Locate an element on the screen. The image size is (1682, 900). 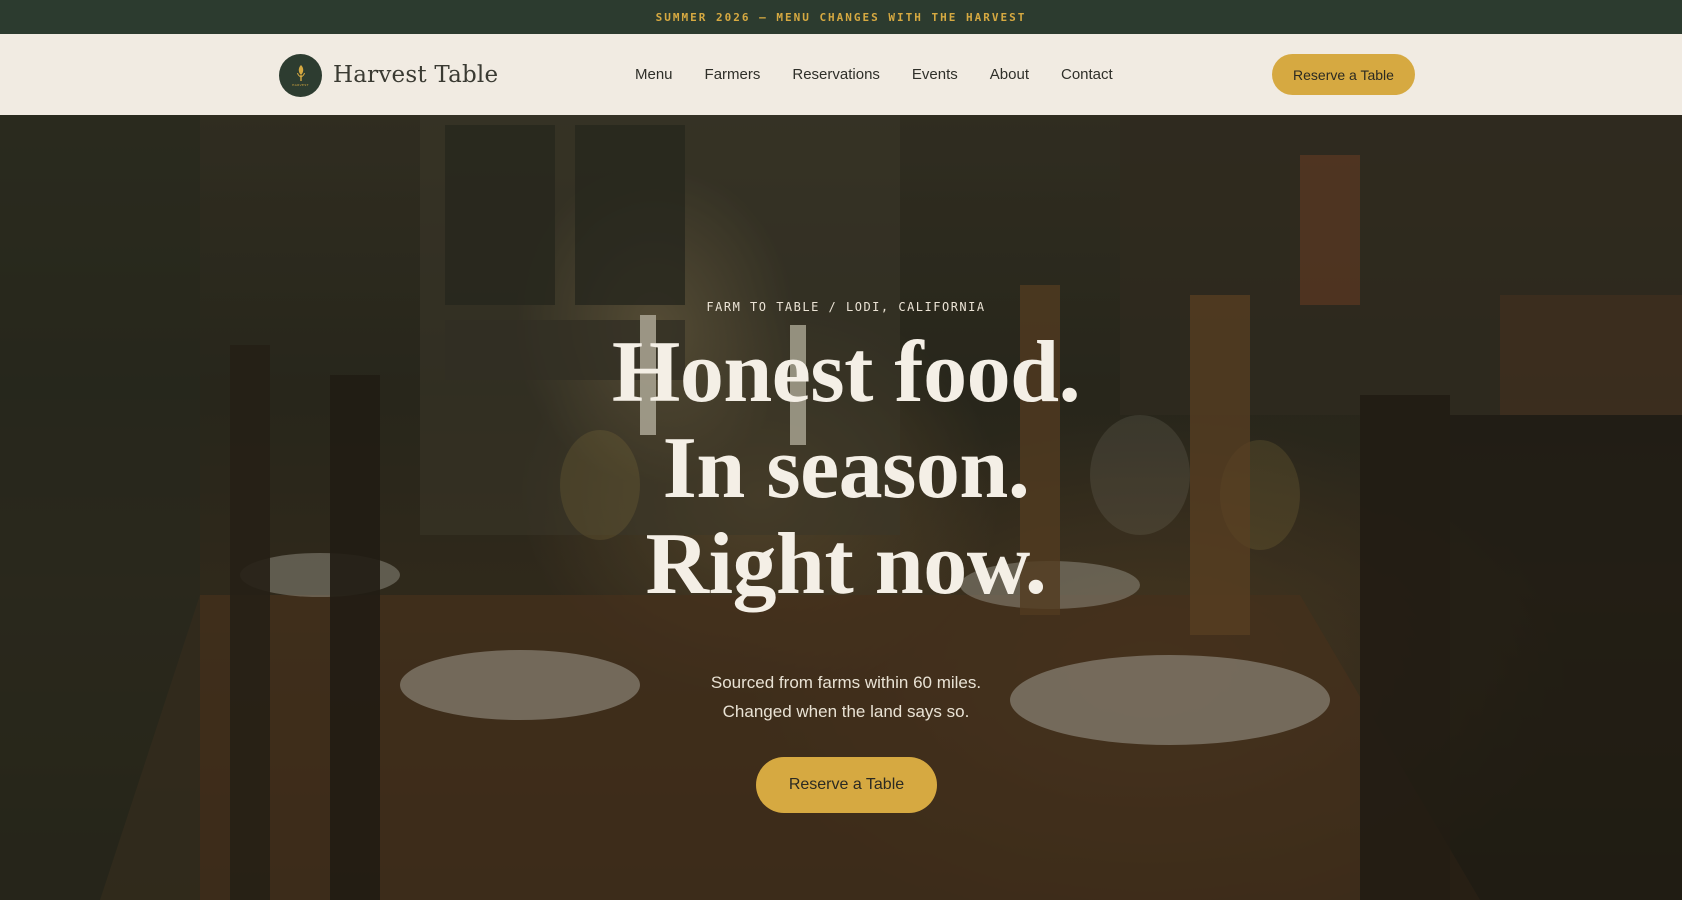
logo-small-text: HARVEST is located at coordinates (300, 85).